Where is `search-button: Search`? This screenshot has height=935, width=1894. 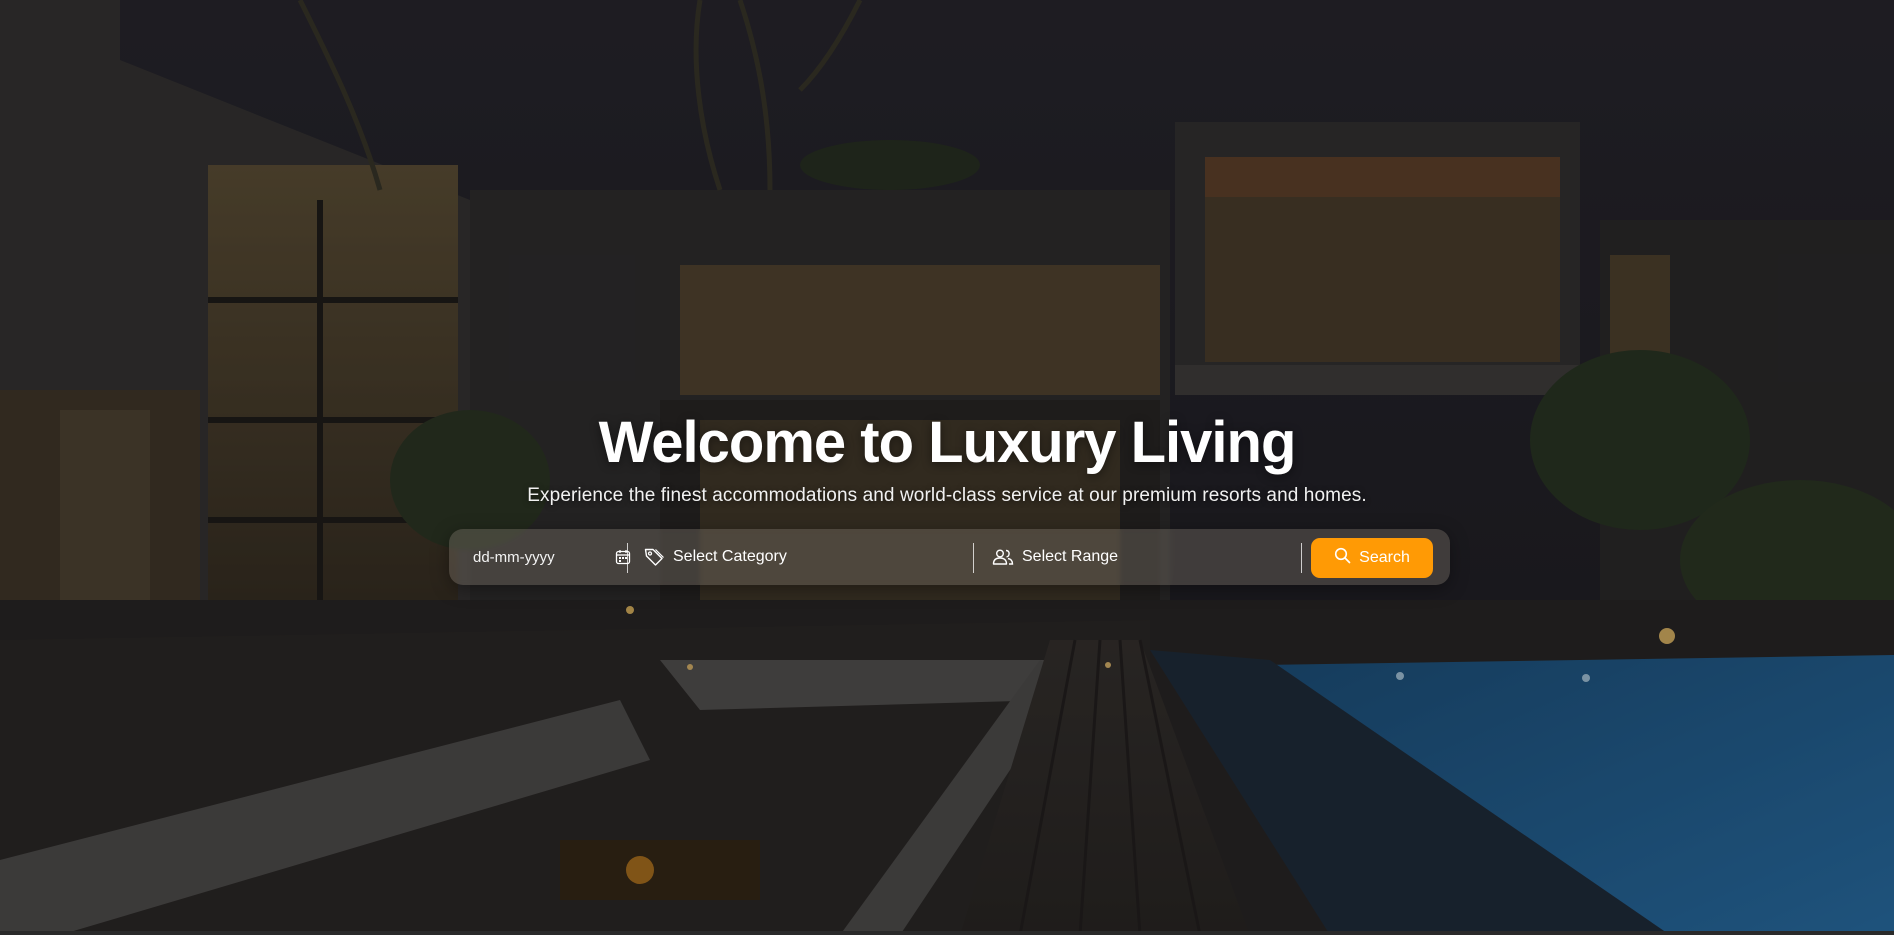
search-button: Search is located at coordinates (1372, 558).